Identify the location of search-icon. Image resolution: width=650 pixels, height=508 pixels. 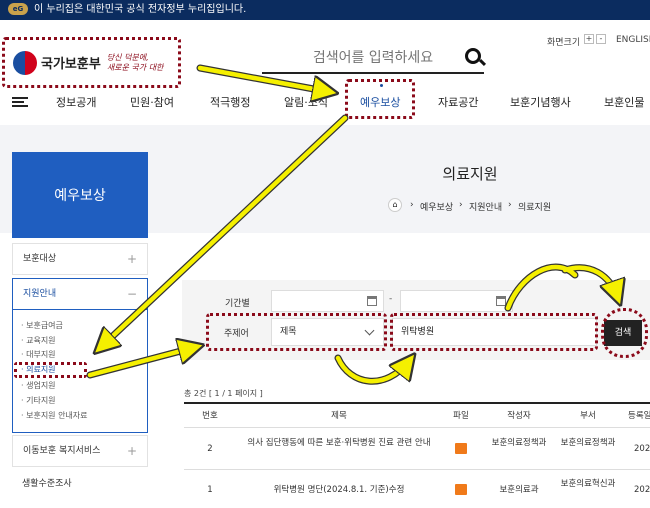
(473, 56).